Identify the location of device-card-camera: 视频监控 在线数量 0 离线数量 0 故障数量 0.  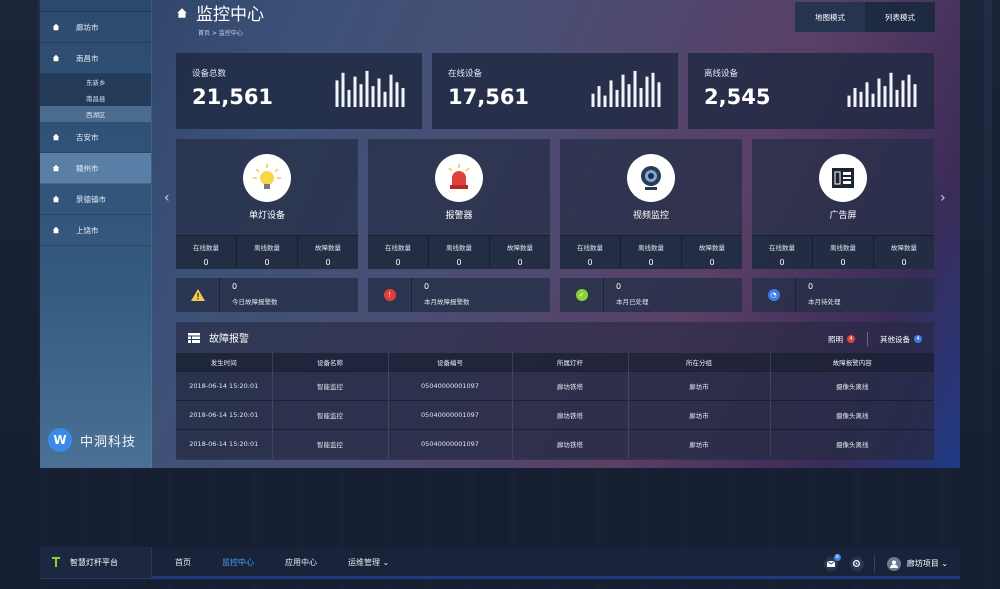
(651, 204).